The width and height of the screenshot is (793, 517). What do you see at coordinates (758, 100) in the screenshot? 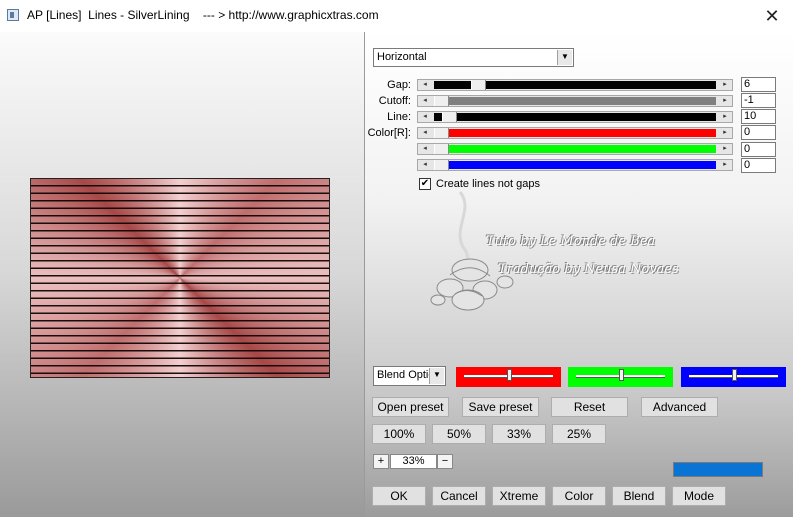
I see `cutoff-value-input: -1` at bounding box center [758, 100].